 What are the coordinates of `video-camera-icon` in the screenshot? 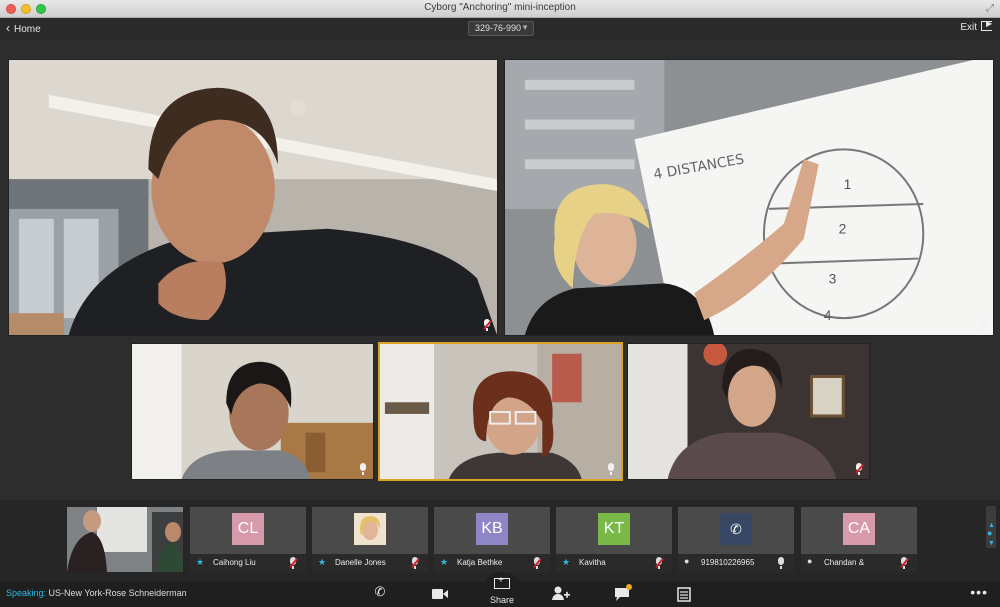 It's located at (440, 594).